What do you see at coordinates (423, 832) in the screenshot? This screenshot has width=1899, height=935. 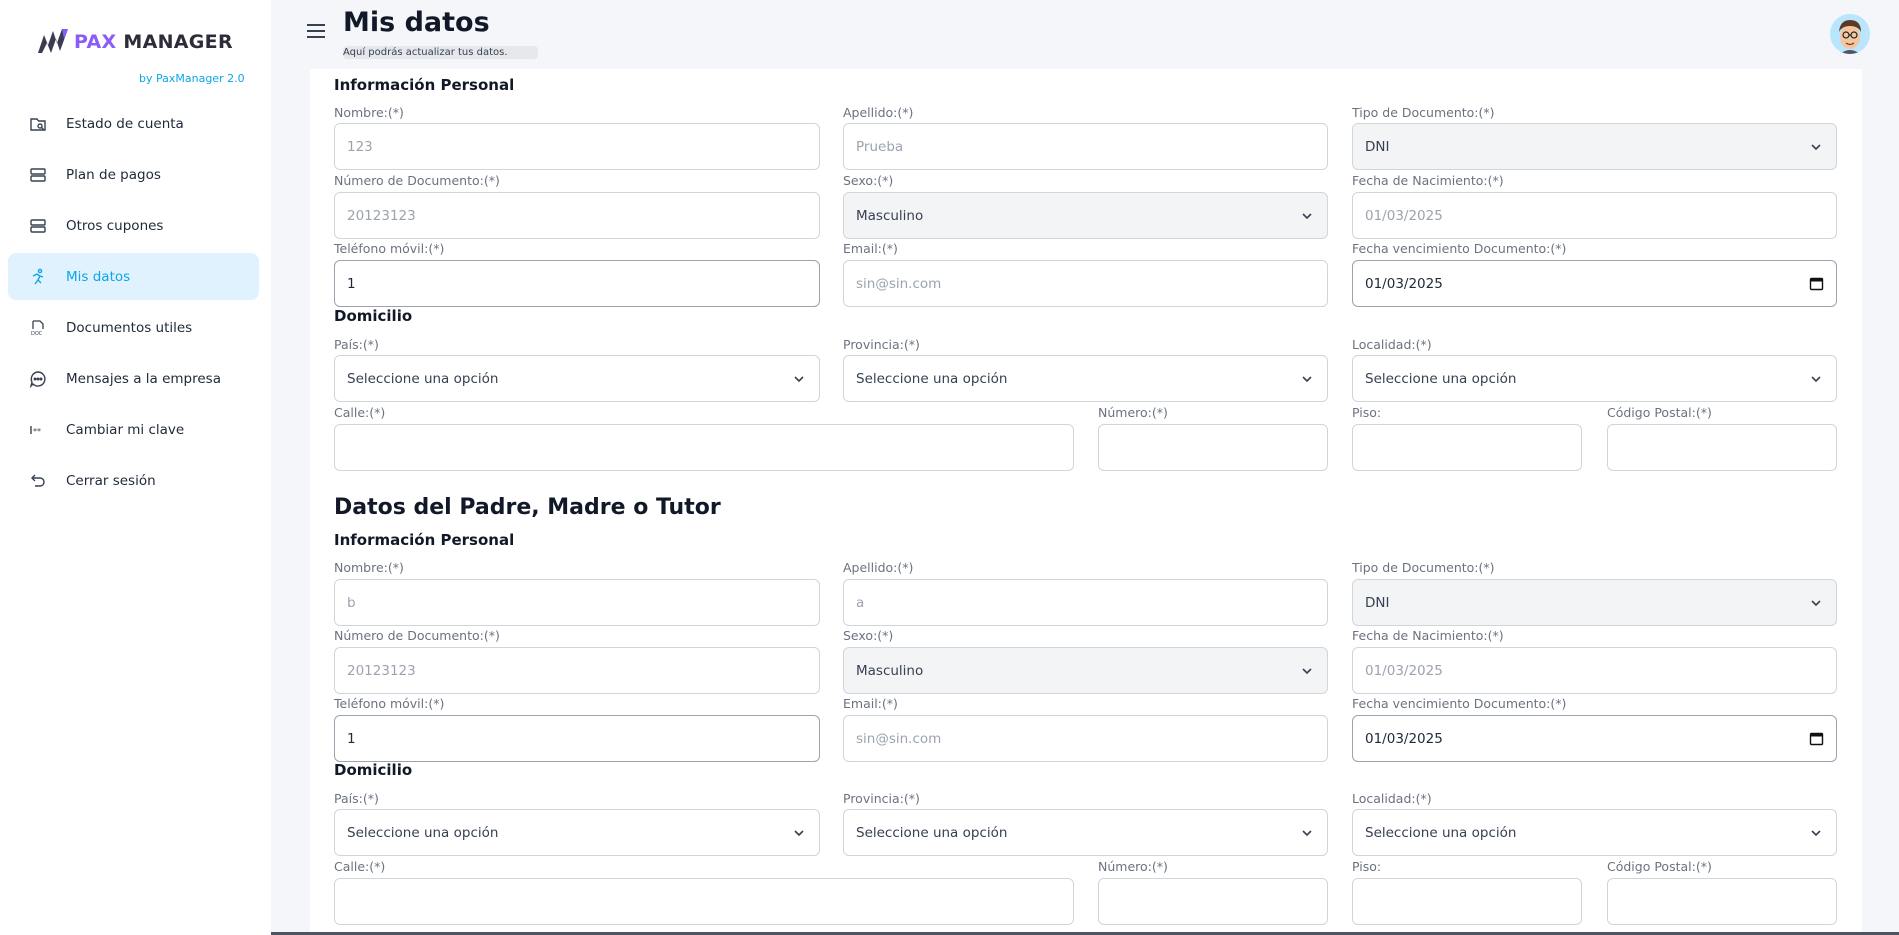 I see `tutor-pais-value: Seleccione una opción` at bounding box center [423, 832].